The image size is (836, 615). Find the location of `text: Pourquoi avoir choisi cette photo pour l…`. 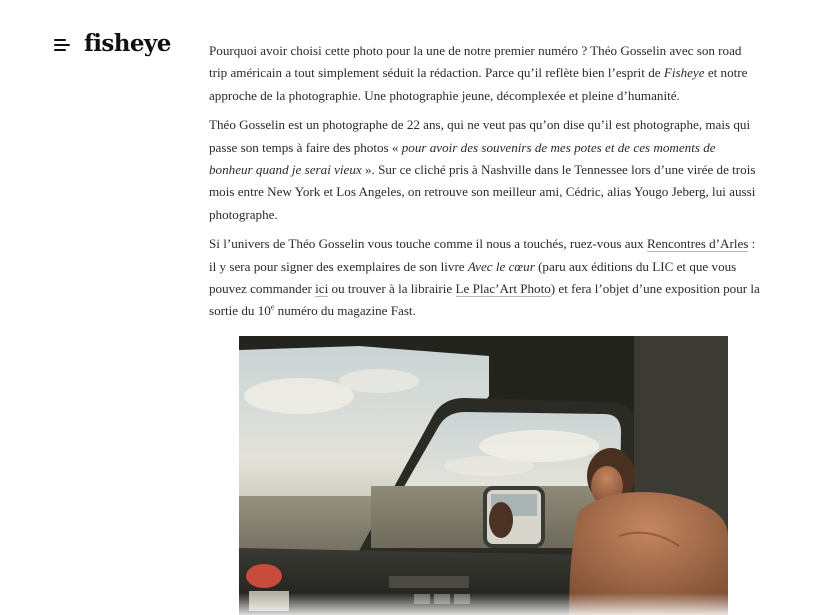

text: Pourquoi avoir choisi cette photo pour l… is located at coordinates (475, 62).